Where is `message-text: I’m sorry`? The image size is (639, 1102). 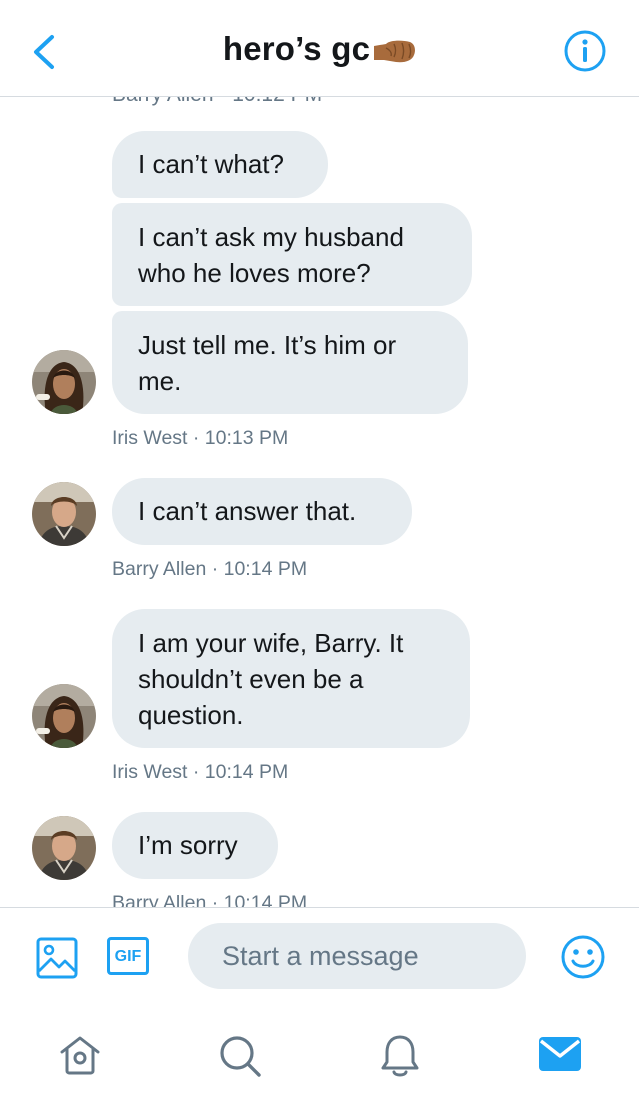 message-text: I’m sorry is located at coordinates (188, 845).